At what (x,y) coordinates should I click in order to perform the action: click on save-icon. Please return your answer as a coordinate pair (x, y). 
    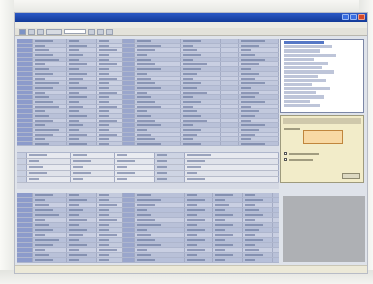
    Looking at the image, I should click on (91, 31).